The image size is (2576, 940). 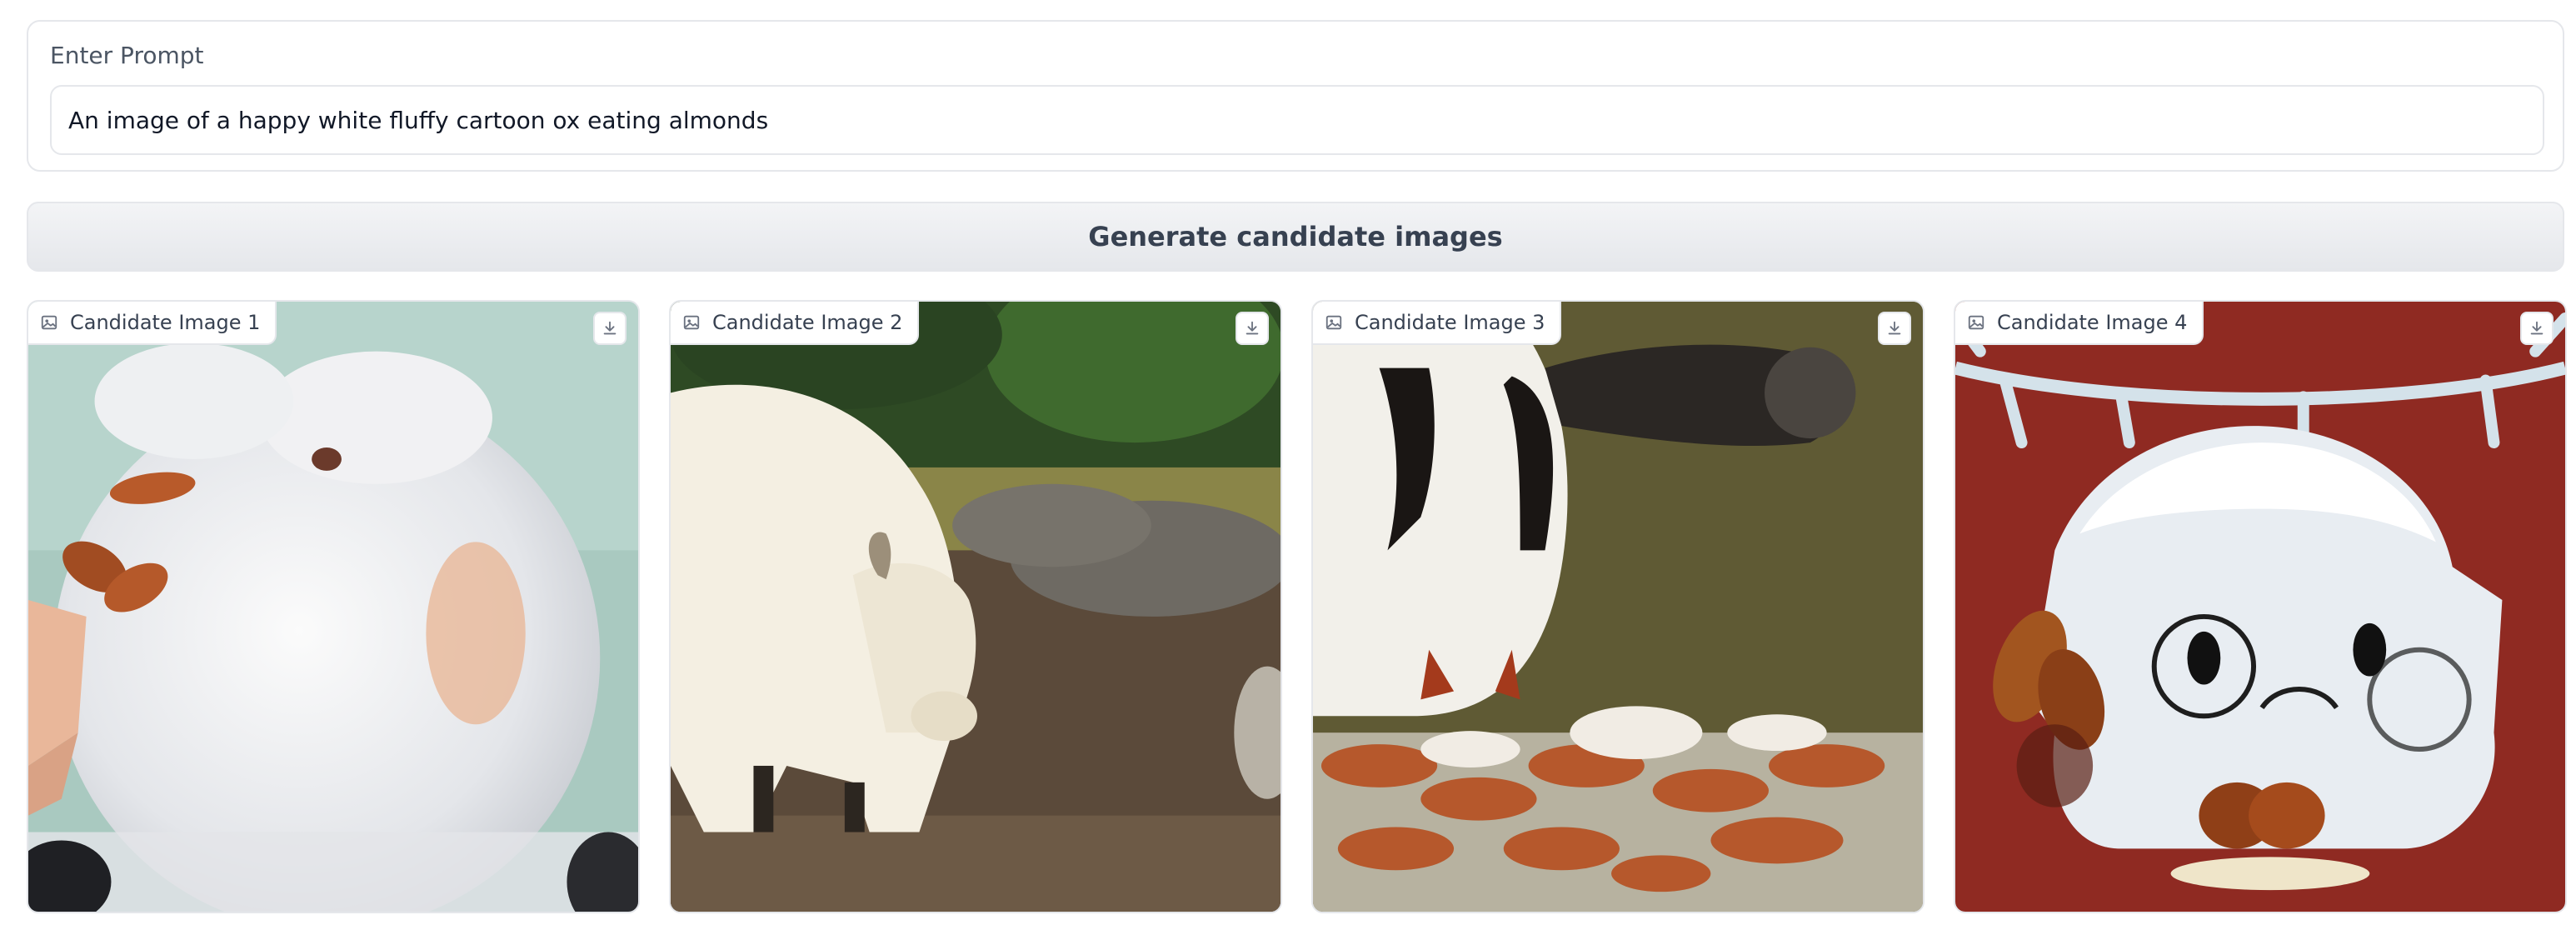 I want to click on candidate-image-4-label: Candidate Image 4, so click(x=2079, y=323).